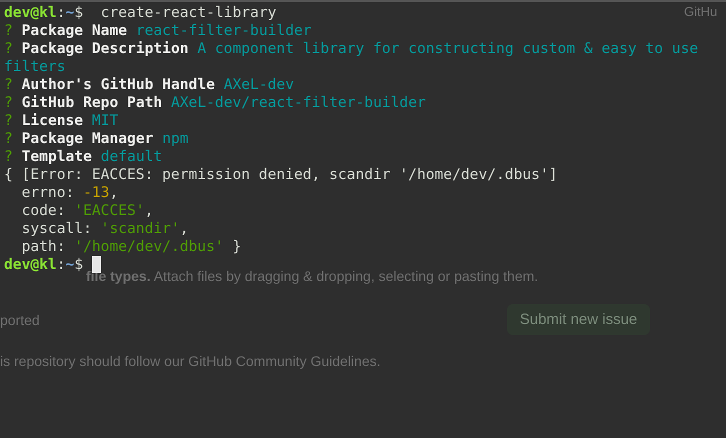  Describe the element at coordinates (447, 48) in the screenshot. I see `prompt-answer: A component library for constructing custom & easy to use` at that location.